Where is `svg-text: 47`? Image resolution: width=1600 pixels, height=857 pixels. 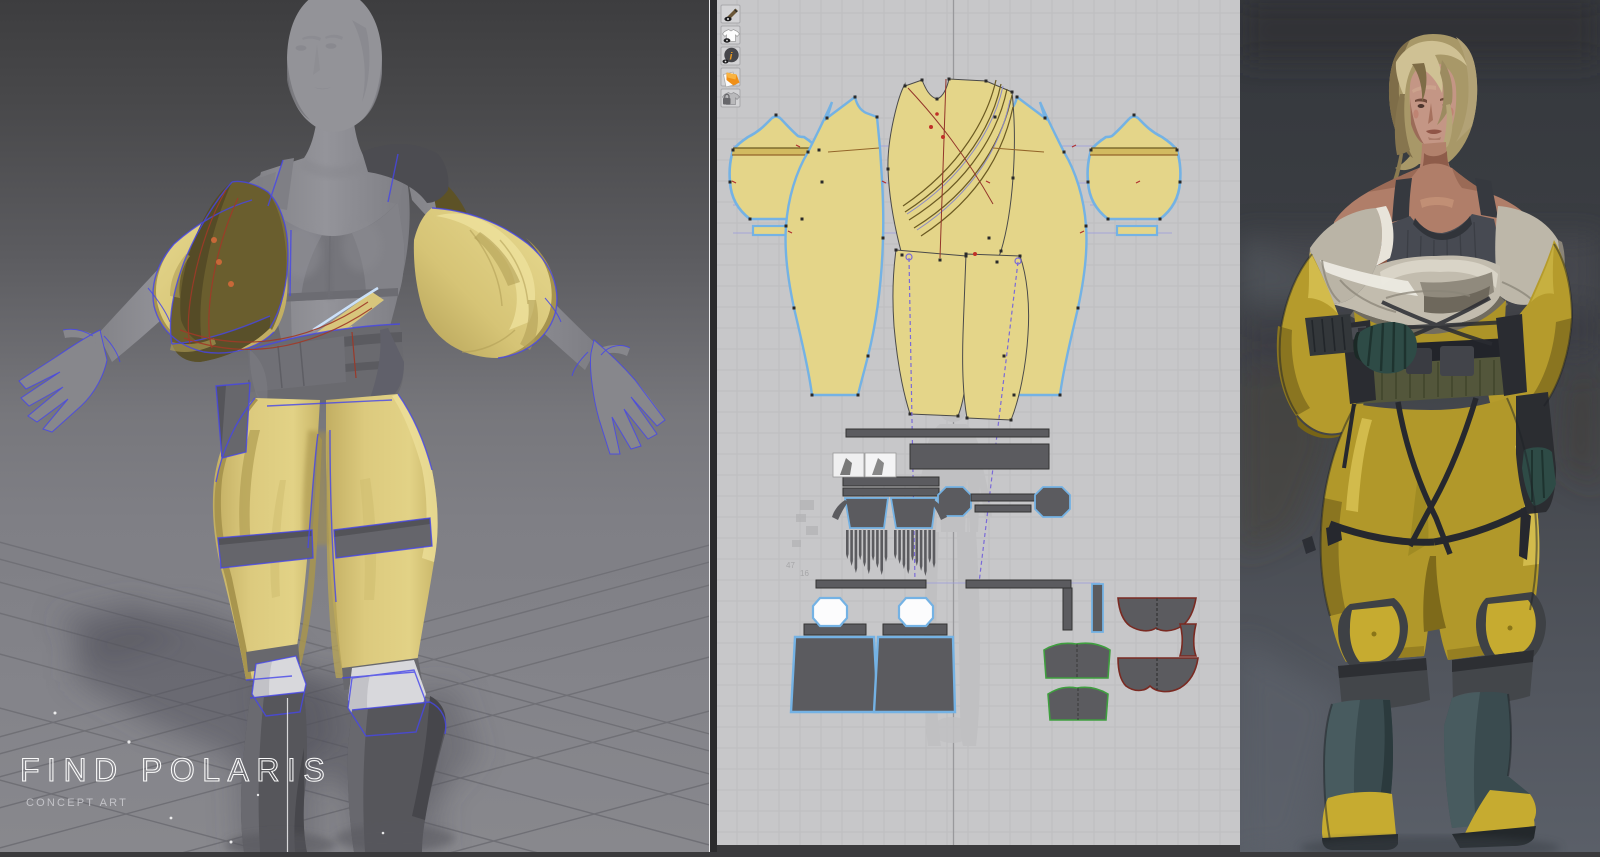 svg-text: 47 is located at coordinates (790, 565).